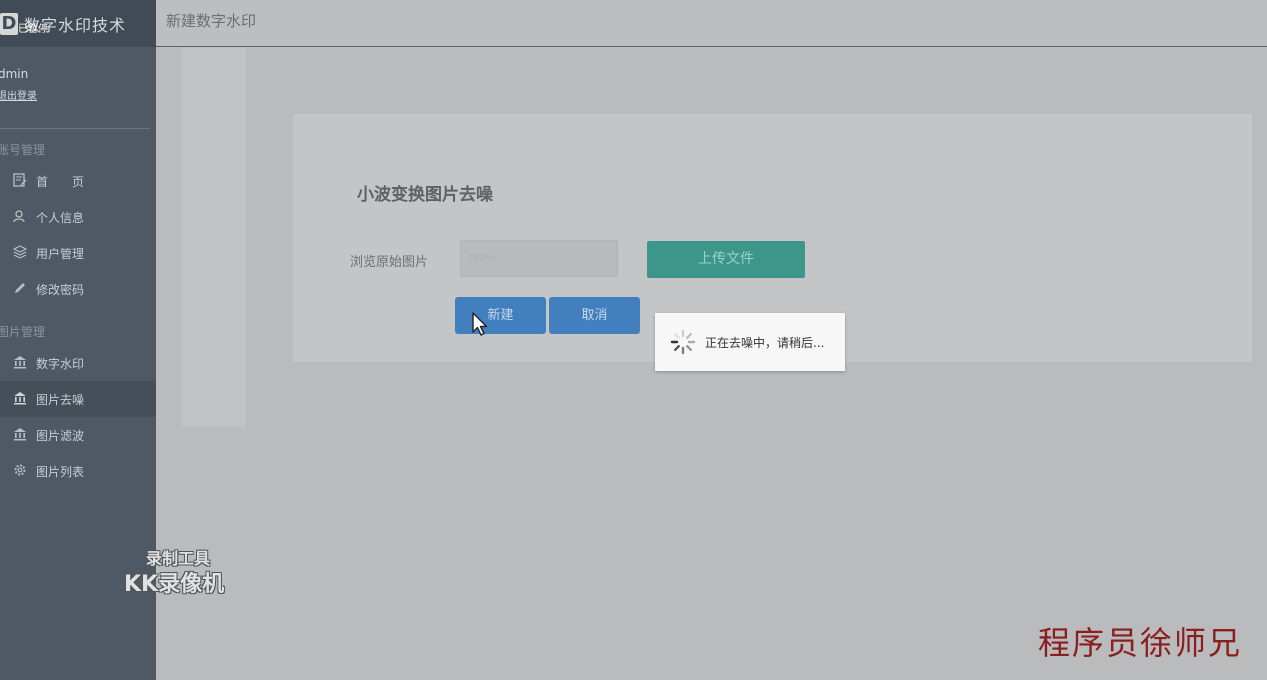 This screenshot has height=680, width=1267. What do you see at coordinates (20, 471) in the screenshot?
I see `gear-icon` at bounding box center [20, 471].